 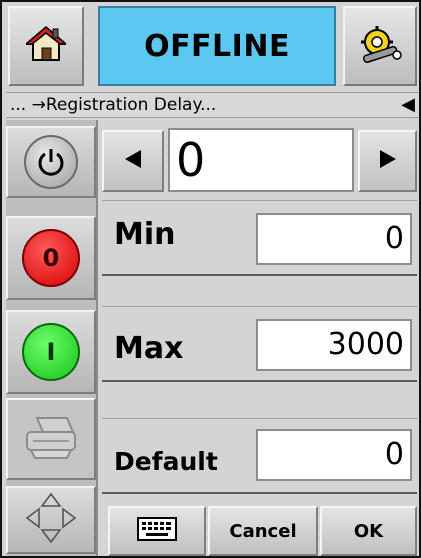 I want to click on settings-wrench-icon, so click(x=380, y=46).